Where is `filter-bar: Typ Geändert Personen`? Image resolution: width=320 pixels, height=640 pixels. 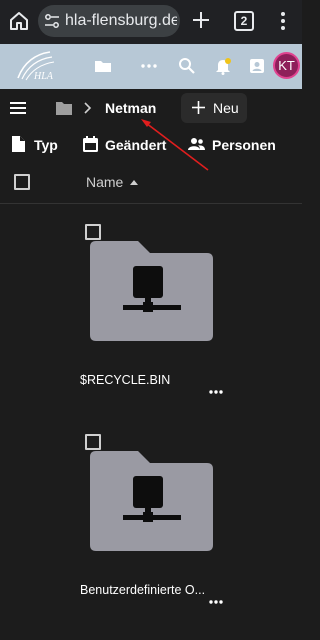
filter-bar: Typ Geändert Personen is located at coordinates (151, 145).